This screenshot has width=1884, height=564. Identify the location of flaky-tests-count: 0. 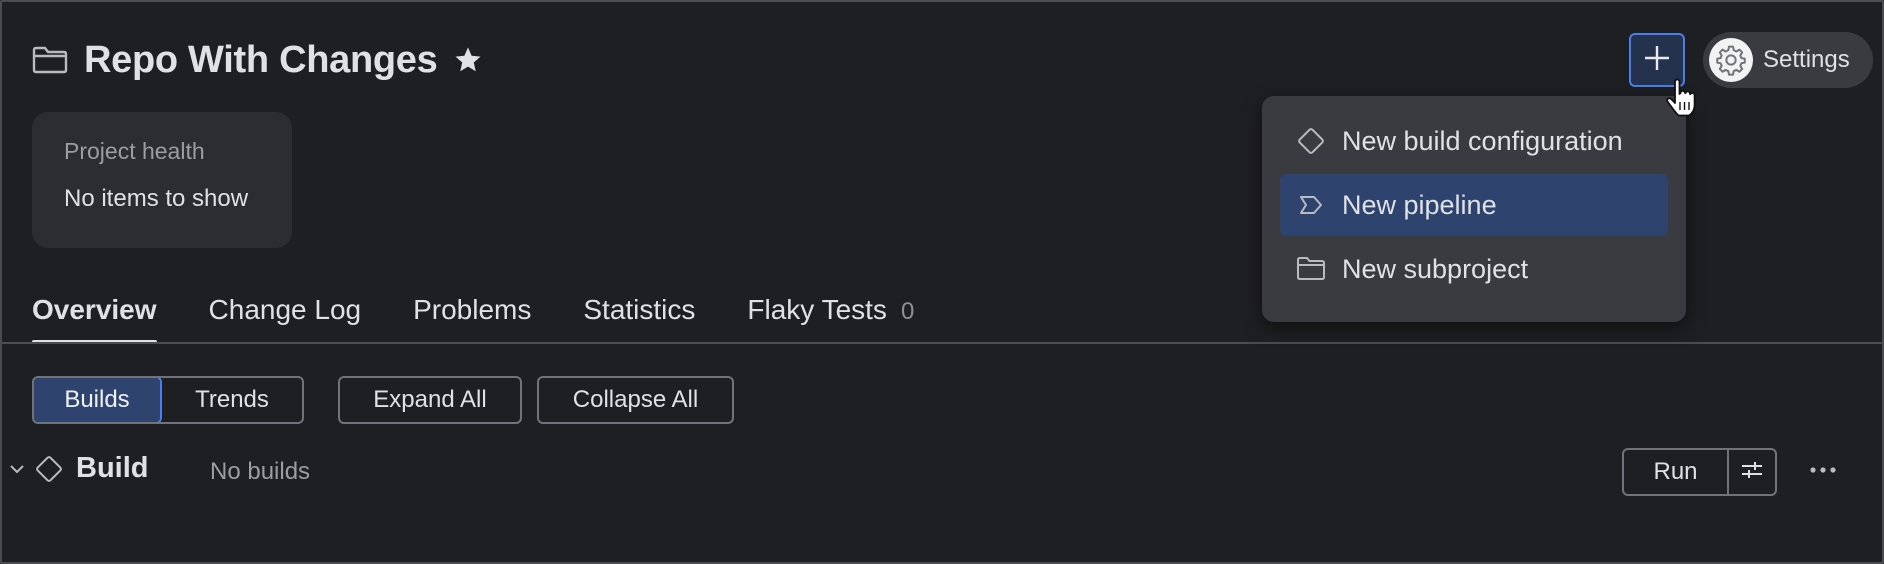
(907, 311).